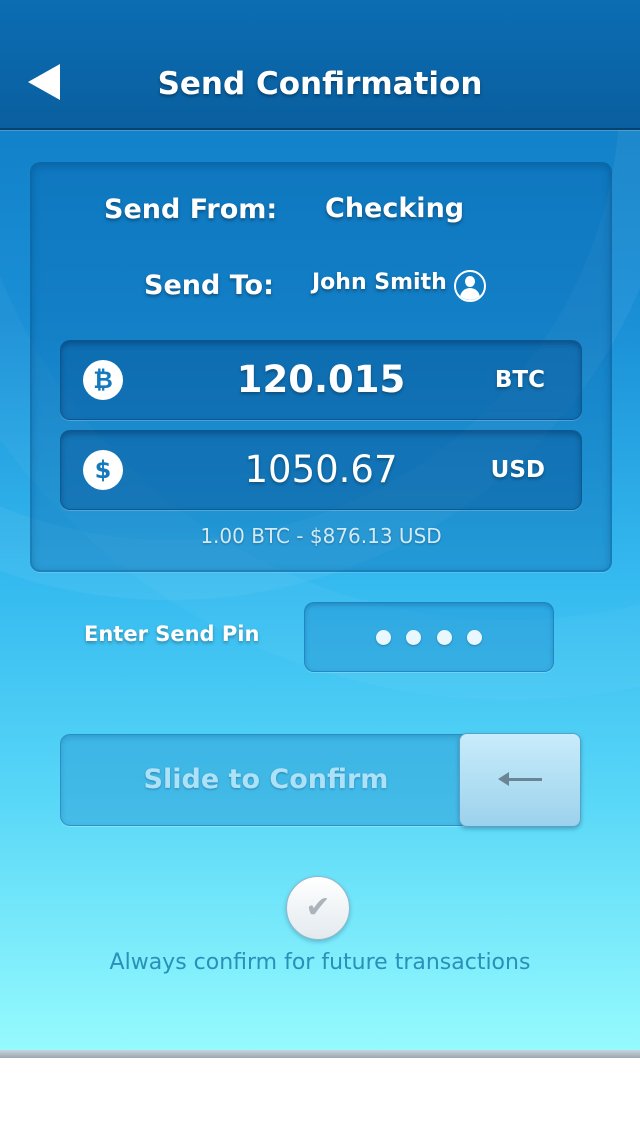  What do you see at coordinates (429, 637) in the screenshot?
I see `pin-input` at bounding box center [429, 637].